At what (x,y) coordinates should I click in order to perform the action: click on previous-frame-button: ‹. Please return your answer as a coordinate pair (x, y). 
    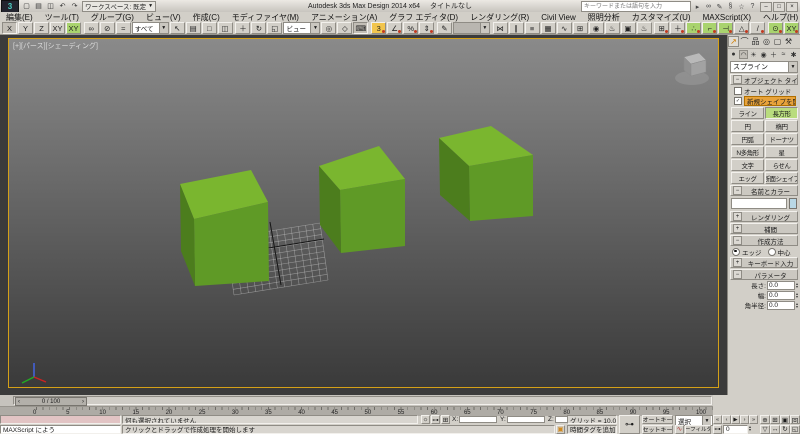
    Looking at the image, I should click on (726, 419).